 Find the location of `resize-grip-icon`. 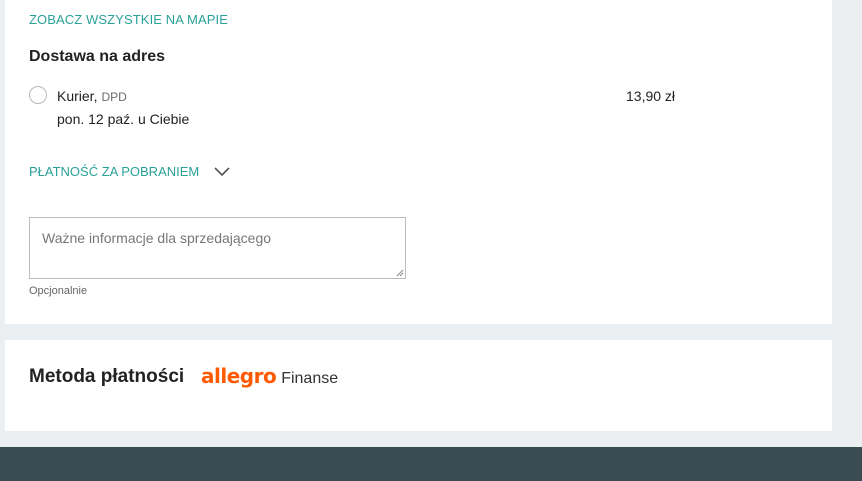

resize-grip-icon is located at coordinates (400, 273).